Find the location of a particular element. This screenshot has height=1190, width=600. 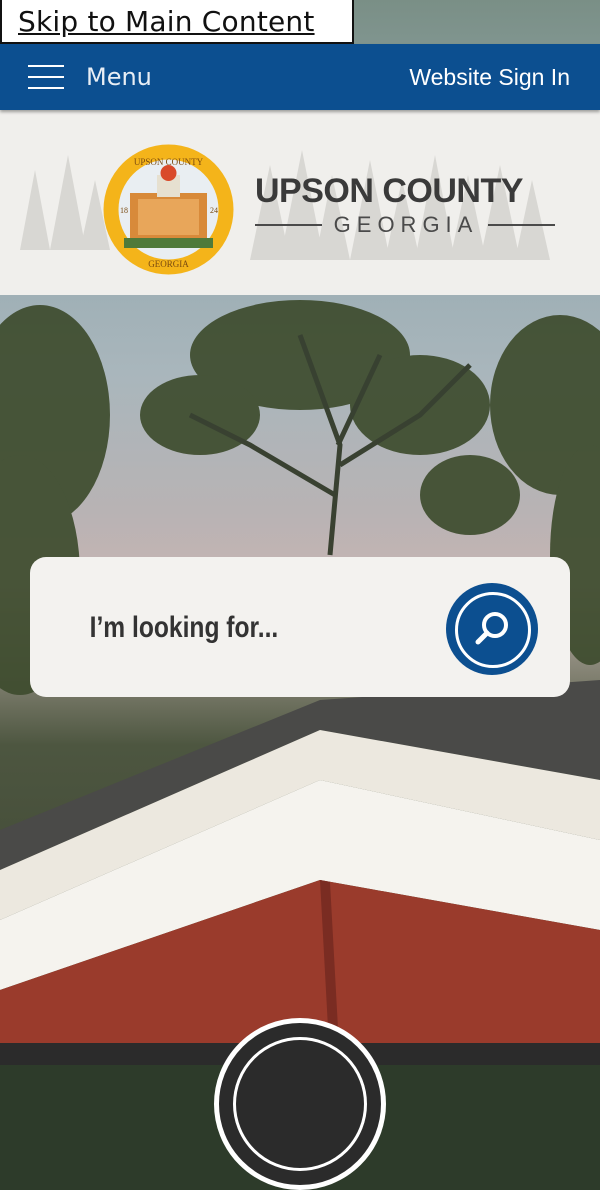

seal-year-left: 18 is located at coordinates (124, 210).